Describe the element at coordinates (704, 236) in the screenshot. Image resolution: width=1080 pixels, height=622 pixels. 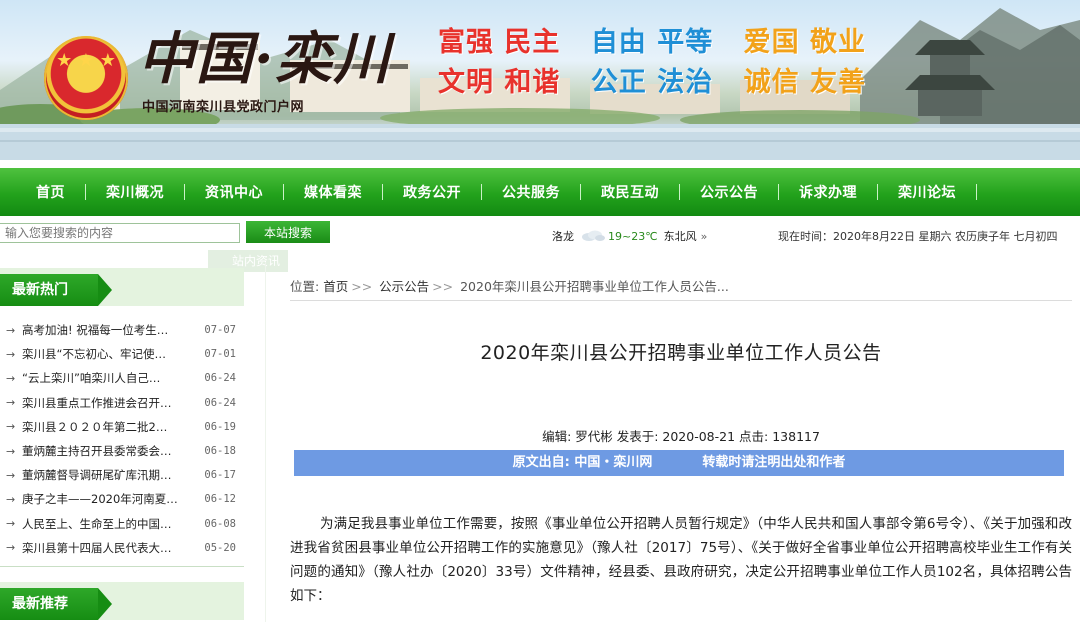
I see `weather-more-icon: »` at that location.